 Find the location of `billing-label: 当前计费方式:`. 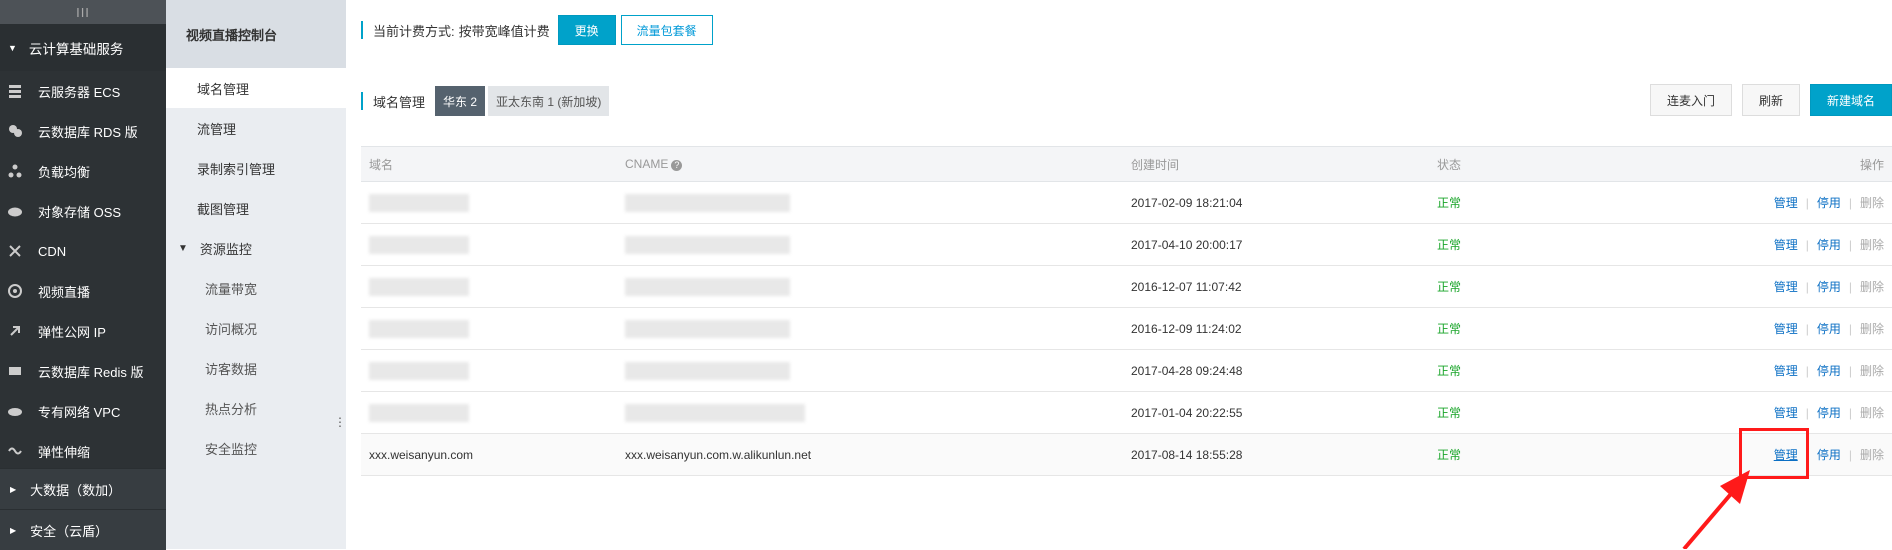

billing-label: 当前计费方式: is located at coordinates (414, 31).